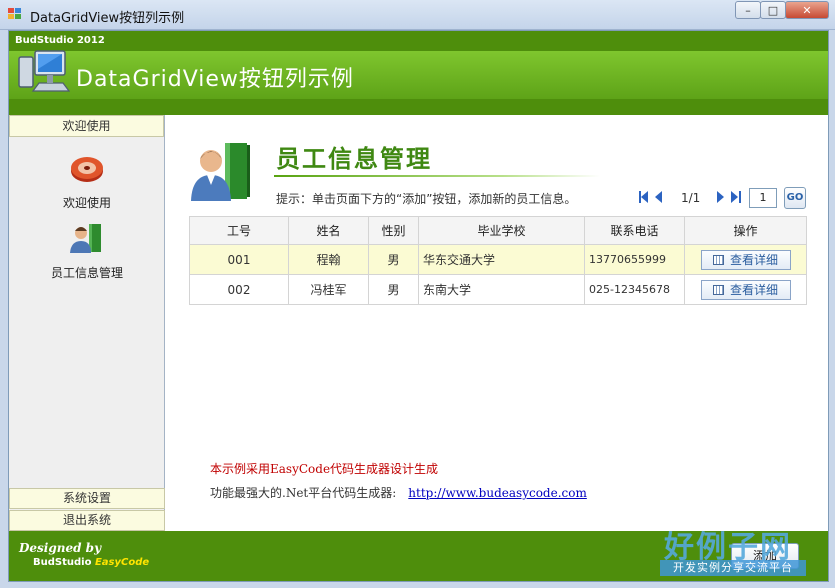 This screenshot has width=835, height=588. Describe the element at coordinates (773, 10) in the screenshot. I see `maximize-button: □` at that location.